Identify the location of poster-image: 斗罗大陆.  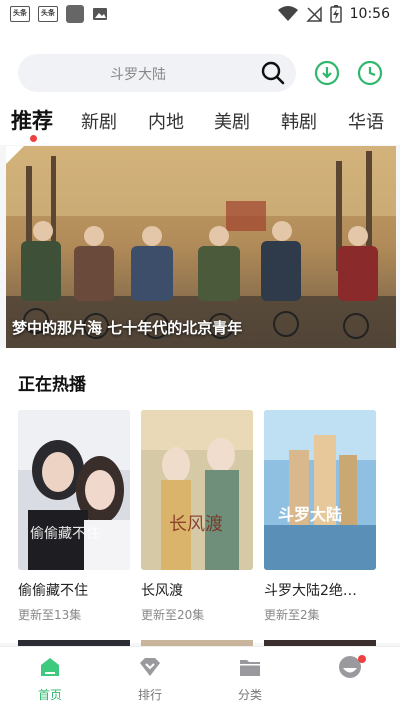
(320, 490).